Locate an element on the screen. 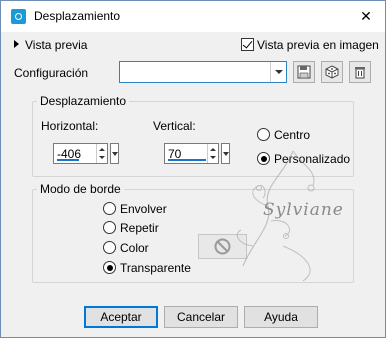 The width and height of the screenshot is (386, 338). delete-preset-button is located at coordinates (360, 72).